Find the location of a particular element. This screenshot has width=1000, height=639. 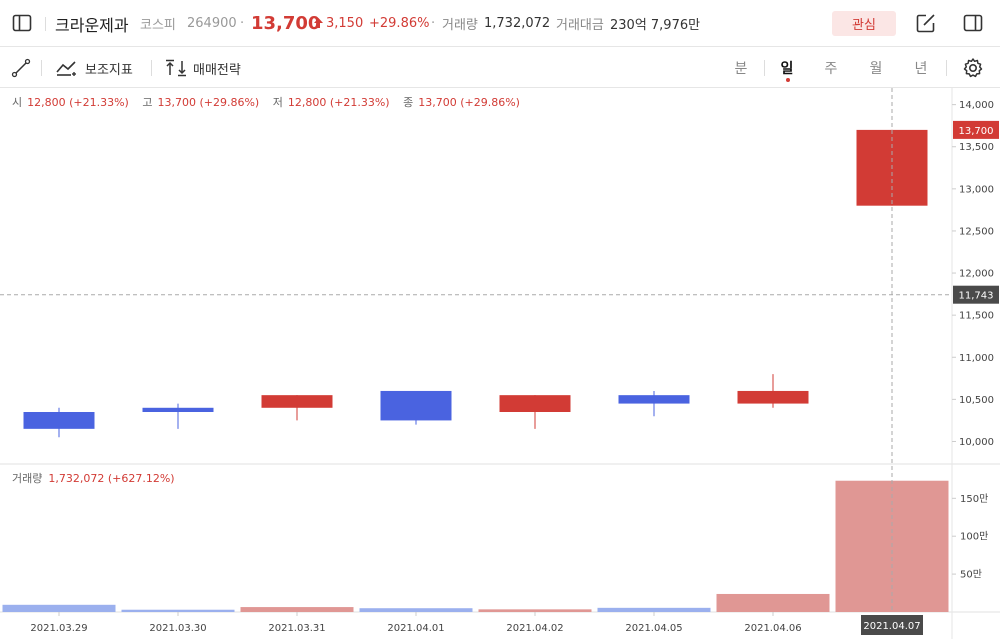

volume-tick-label: 150만 is located at coordinates (974, 499).